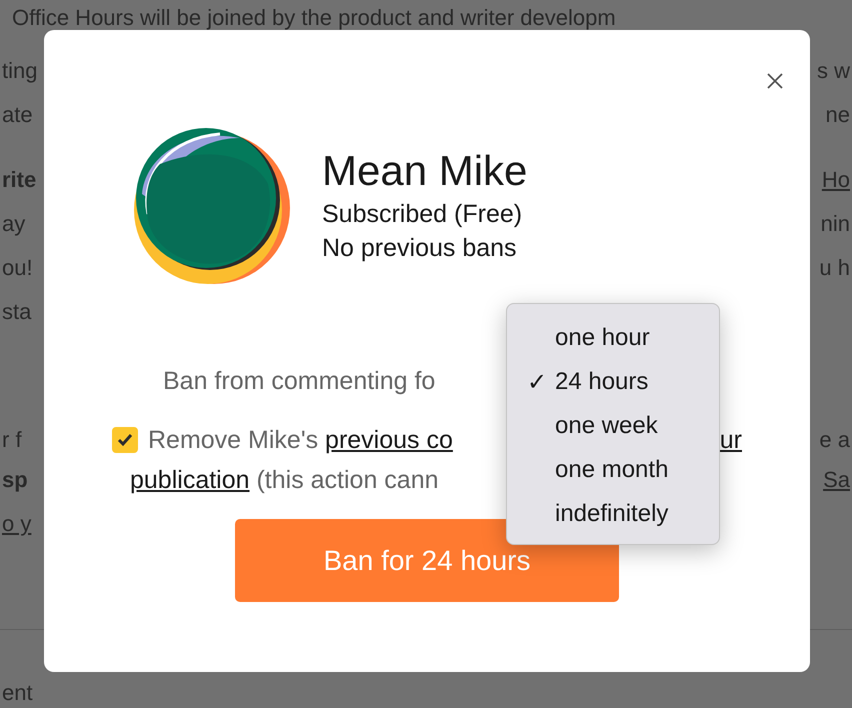 This screenshot has height=708, width=852. I want to click on link-text: ur, so click(731, 440).